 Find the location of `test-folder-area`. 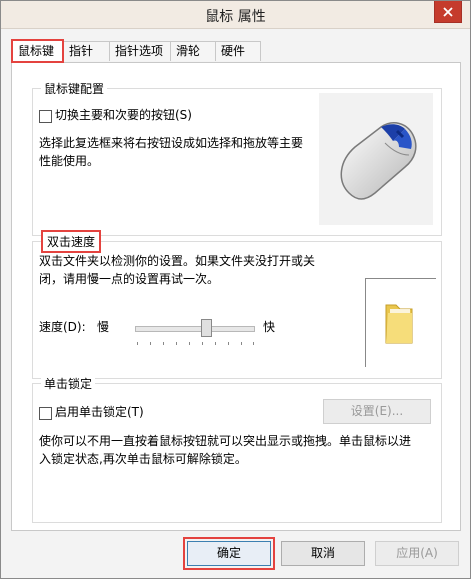

test-folder-area is located at coordinates (400, 322).